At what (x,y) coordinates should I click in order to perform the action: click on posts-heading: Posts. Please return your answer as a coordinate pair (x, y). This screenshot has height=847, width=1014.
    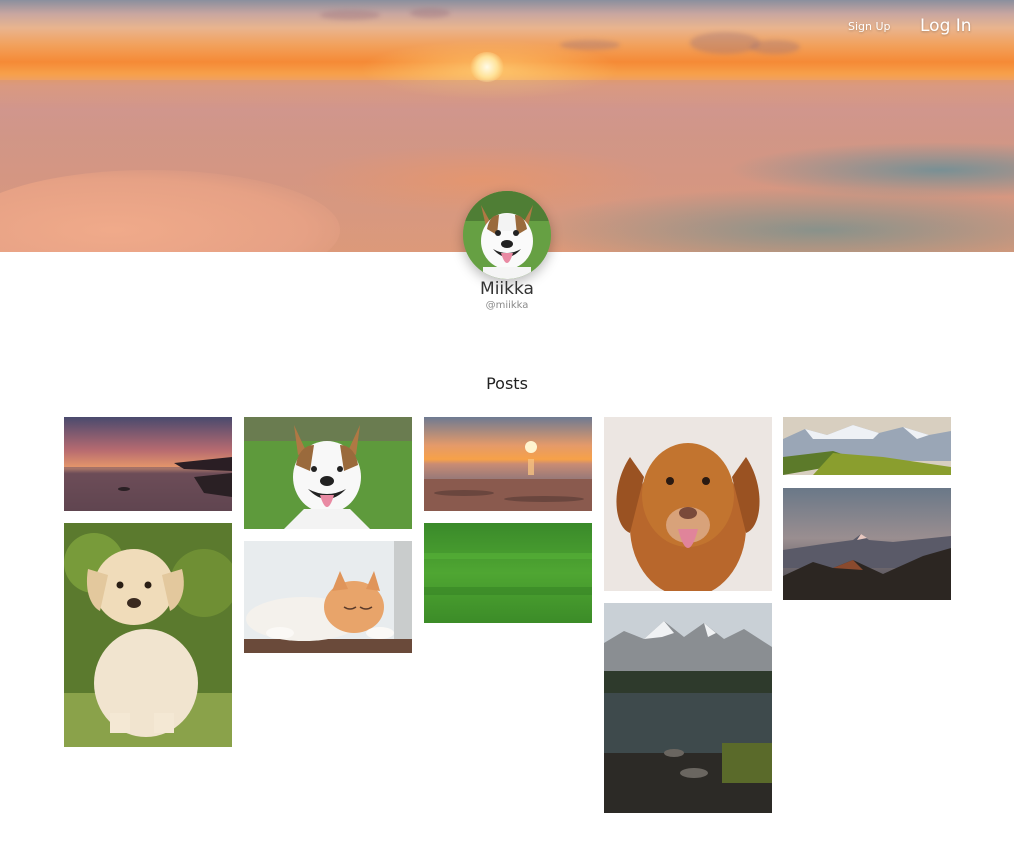
    Looking at the image, I should click on (507, 383).